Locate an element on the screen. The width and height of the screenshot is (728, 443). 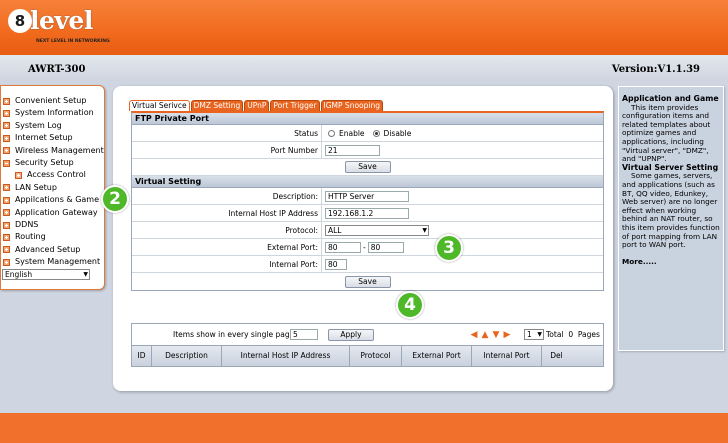
external-port-label: External Port: is located at coordinates (227, 247).